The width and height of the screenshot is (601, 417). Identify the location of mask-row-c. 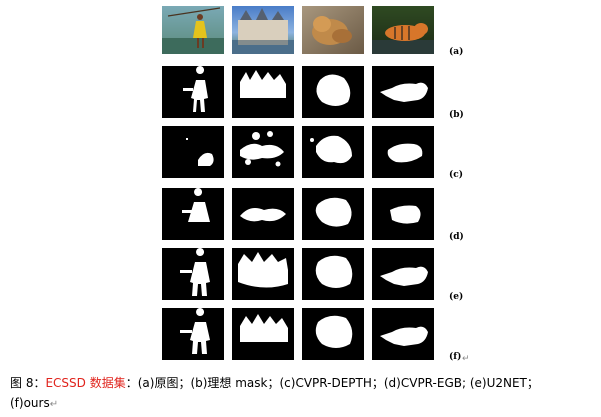
(298, 152).